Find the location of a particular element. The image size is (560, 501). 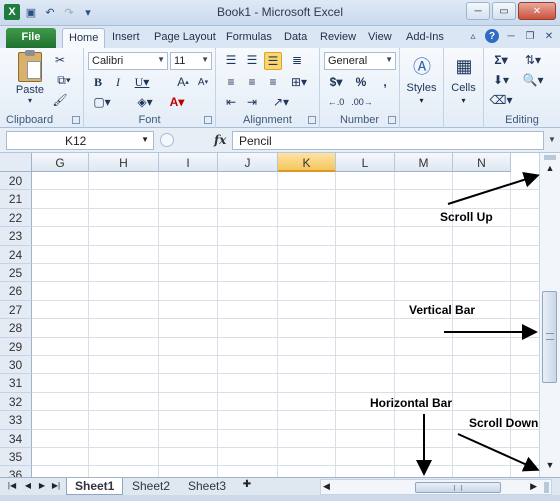

column-header-h: H is located at coordinates (124, 162).